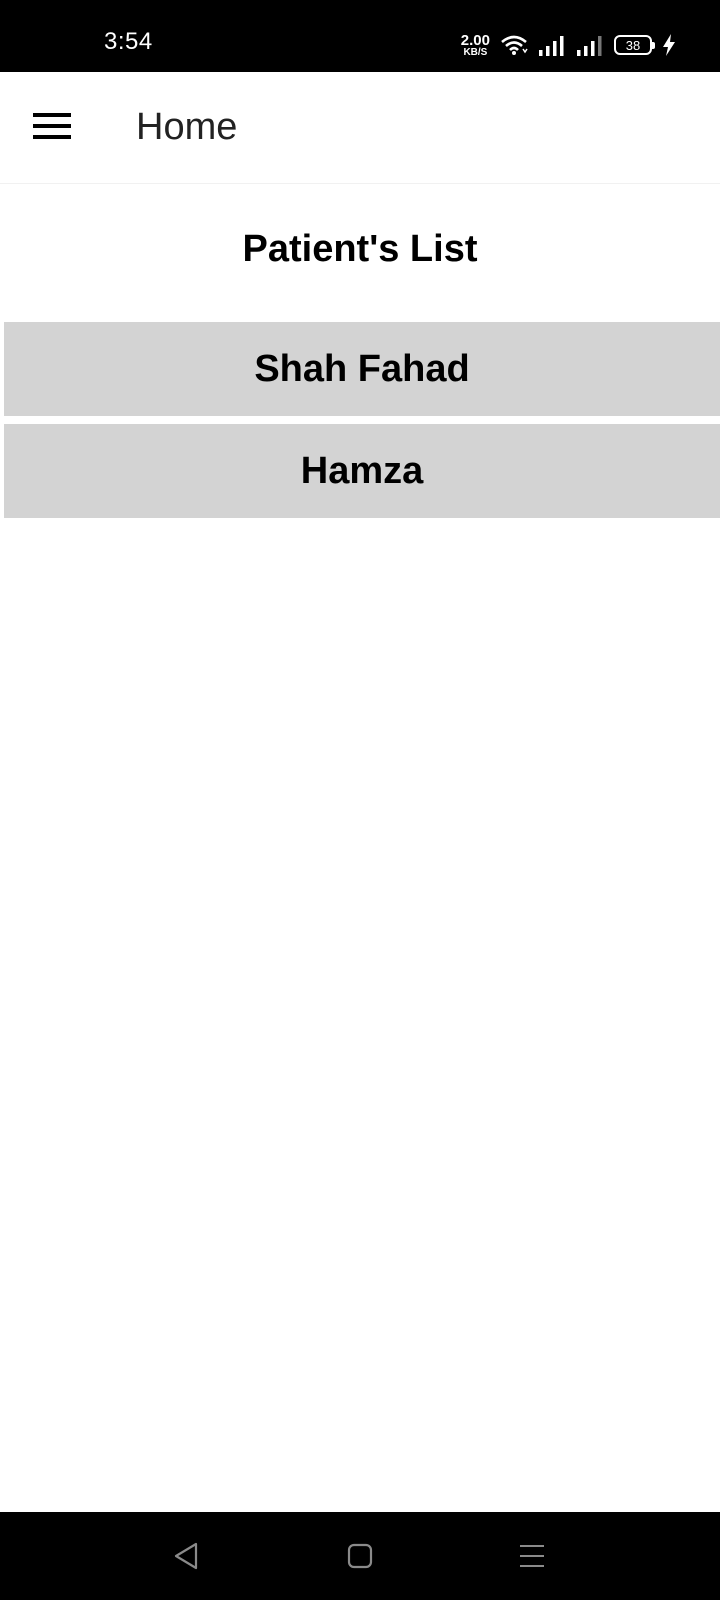 The height and width of the screenshot is (1600, 720). Describe the element at coordinates (514, 45) in the screenshot. I see `wifi-icon` at that location.